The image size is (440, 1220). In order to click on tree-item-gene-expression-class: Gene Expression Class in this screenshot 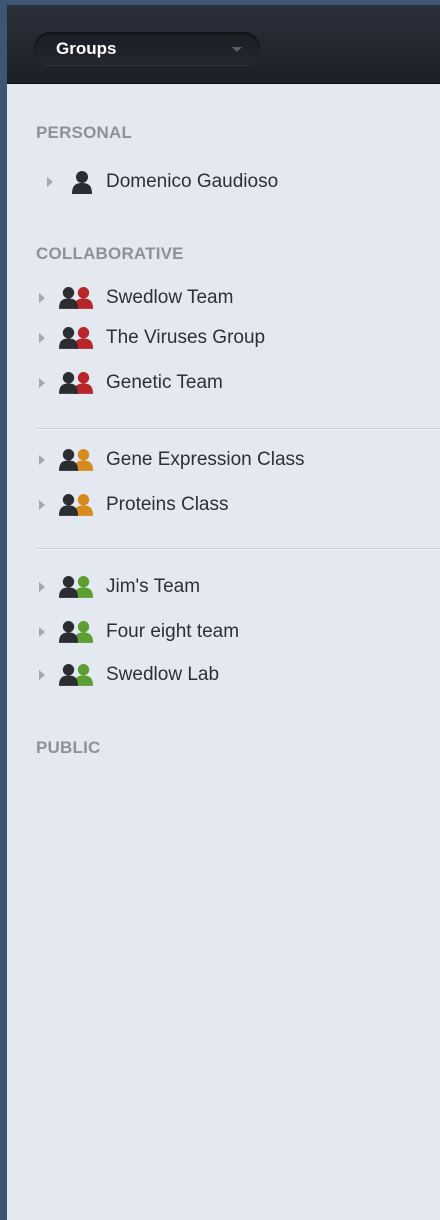, I will do `click(227, 461)`.